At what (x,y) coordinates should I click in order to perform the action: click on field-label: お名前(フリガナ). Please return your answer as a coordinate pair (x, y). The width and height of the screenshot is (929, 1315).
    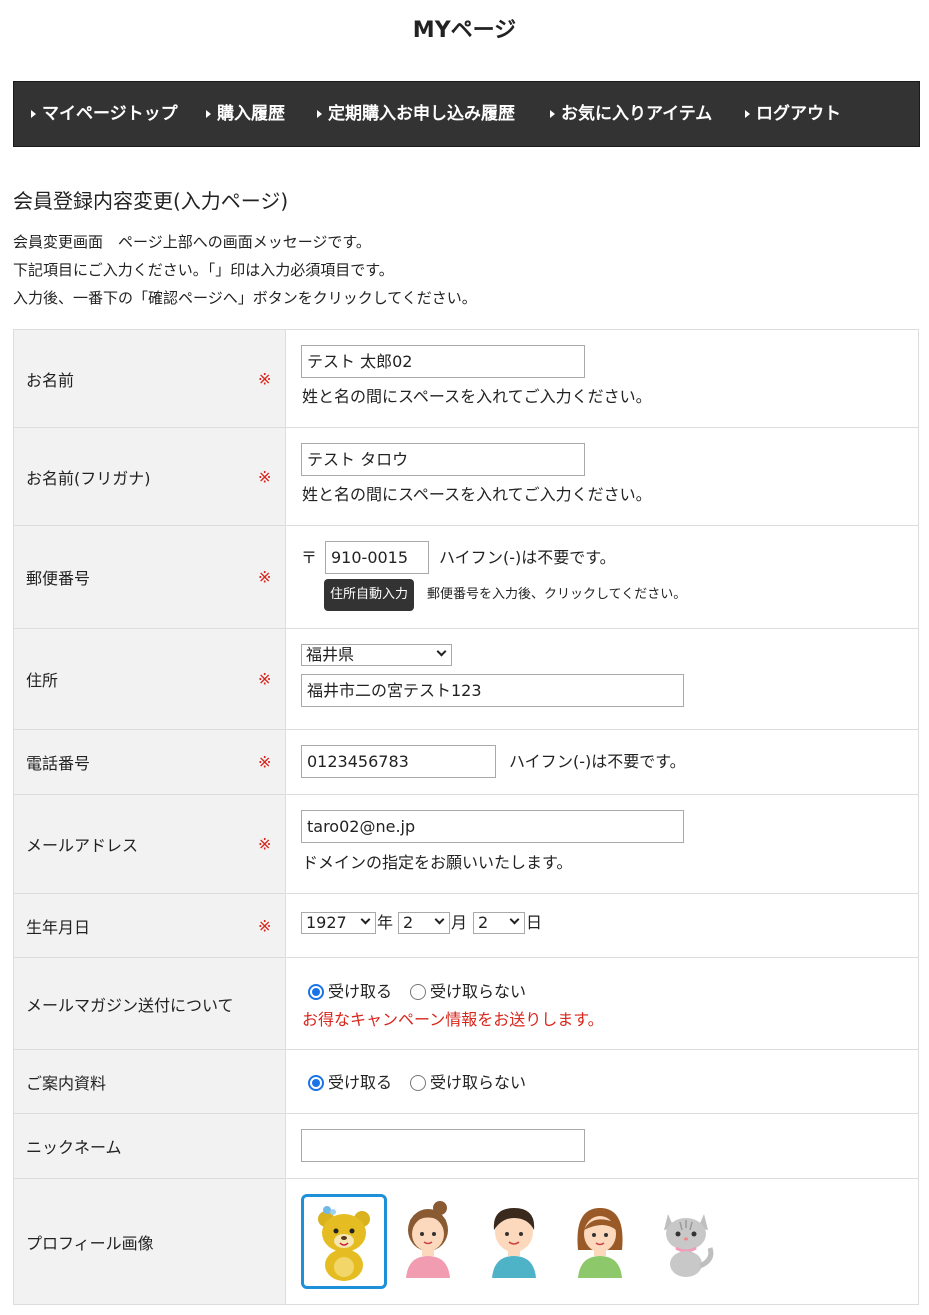
    Looking at the image, I should click on (88, 478).